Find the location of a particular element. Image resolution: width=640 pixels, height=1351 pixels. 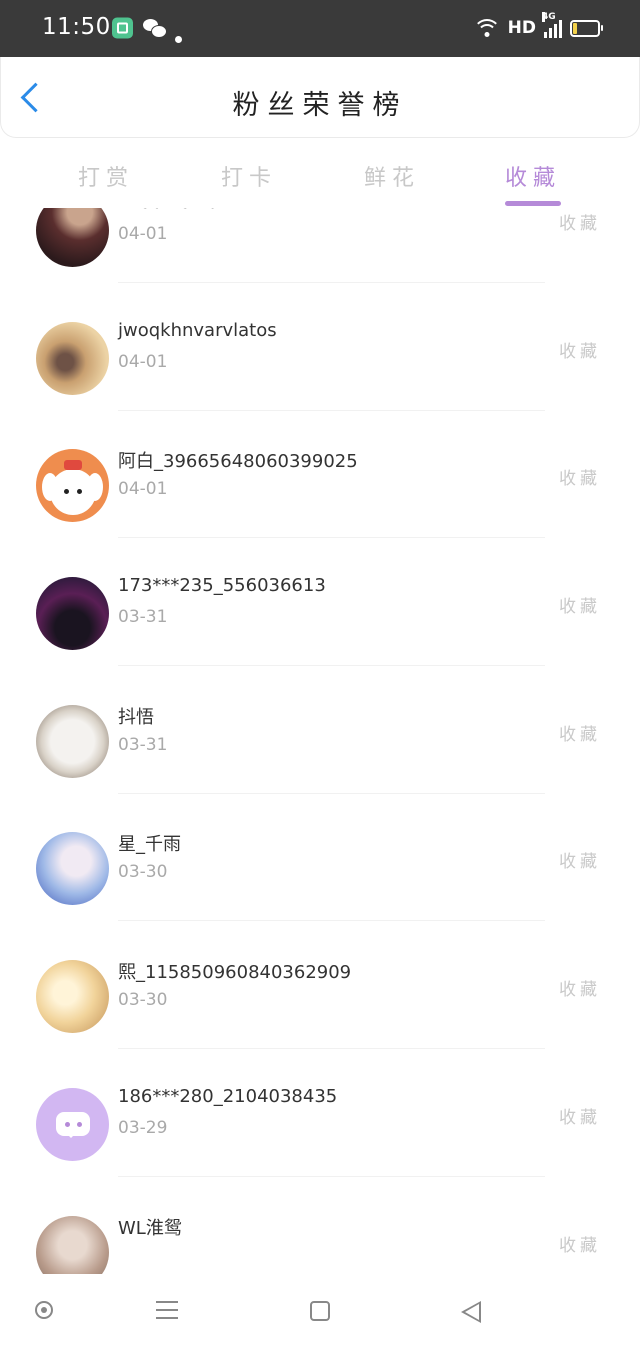

list-item: 阿白_39665648060399025 04-01 收藏 is located at coordinates (320, 474).